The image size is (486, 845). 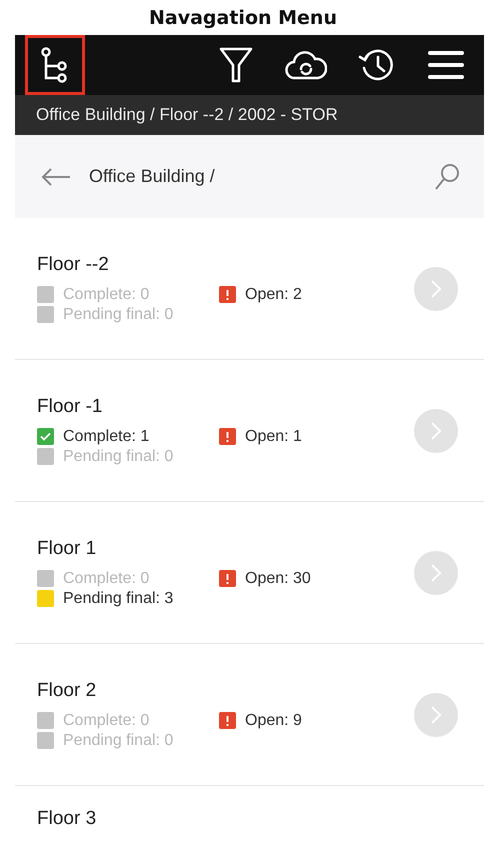 I want to click on header-title: Office Building /, so click(x=152, y=176).